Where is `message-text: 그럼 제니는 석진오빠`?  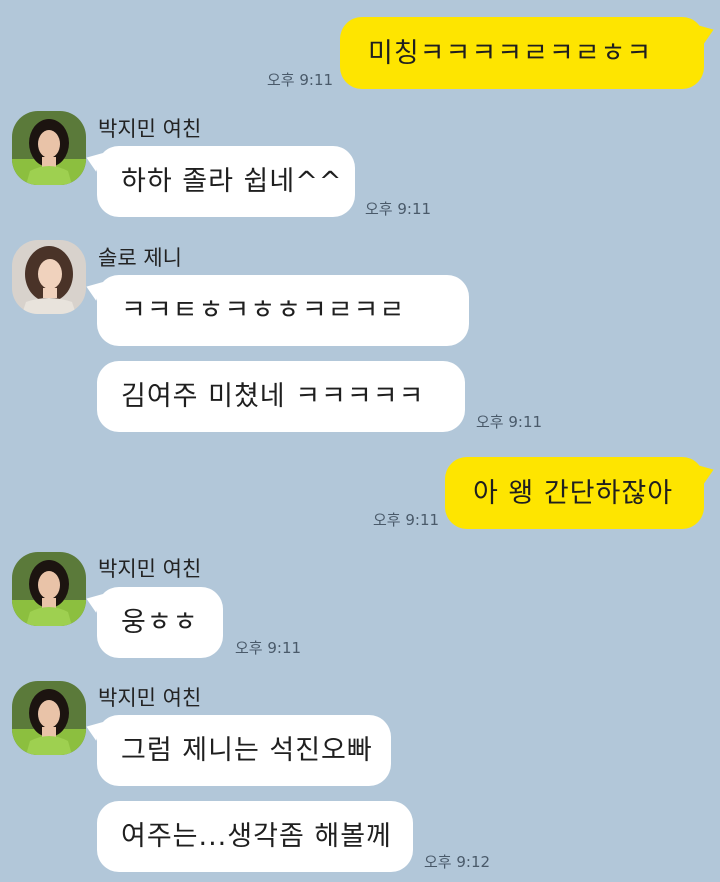
message-text: 그럼 제니는 석진오빠 is located at coordinates (247, 750).